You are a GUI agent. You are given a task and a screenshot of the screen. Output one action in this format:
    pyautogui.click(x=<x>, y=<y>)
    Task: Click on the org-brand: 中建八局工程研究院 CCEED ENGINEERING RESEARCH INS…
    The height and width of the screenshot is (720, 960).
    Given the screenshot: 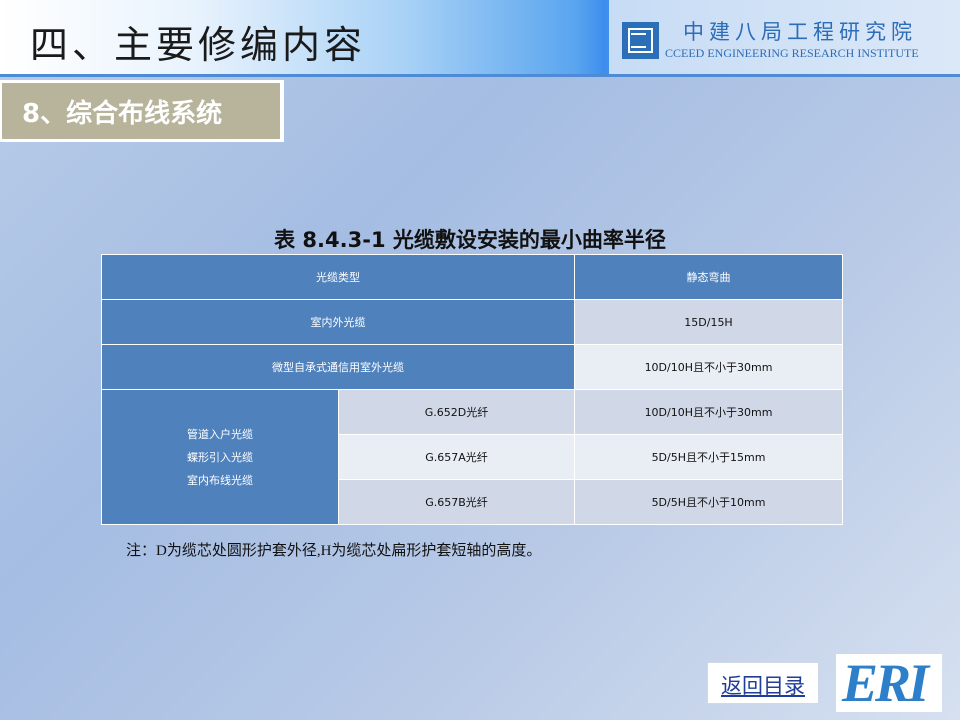 What is the action you would take?
    pyautogui.click(x=784, y=37)
    